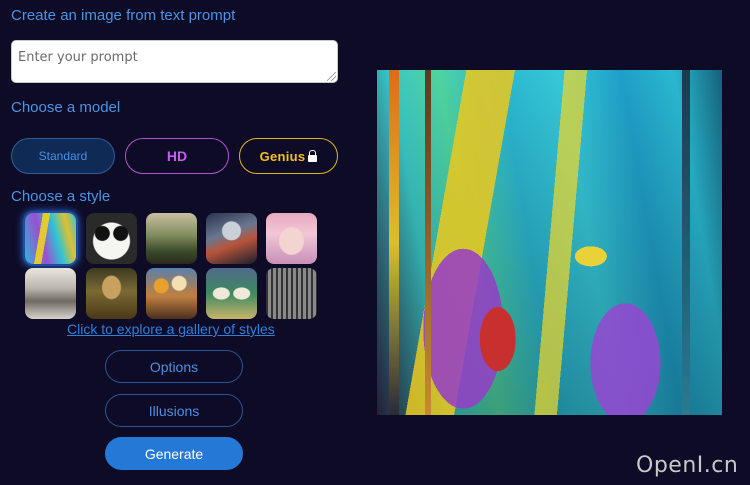 The width and height of the screenshot is (750, 485). I want to click on style-thumbnail-robot-warrior, so click(231, 238).